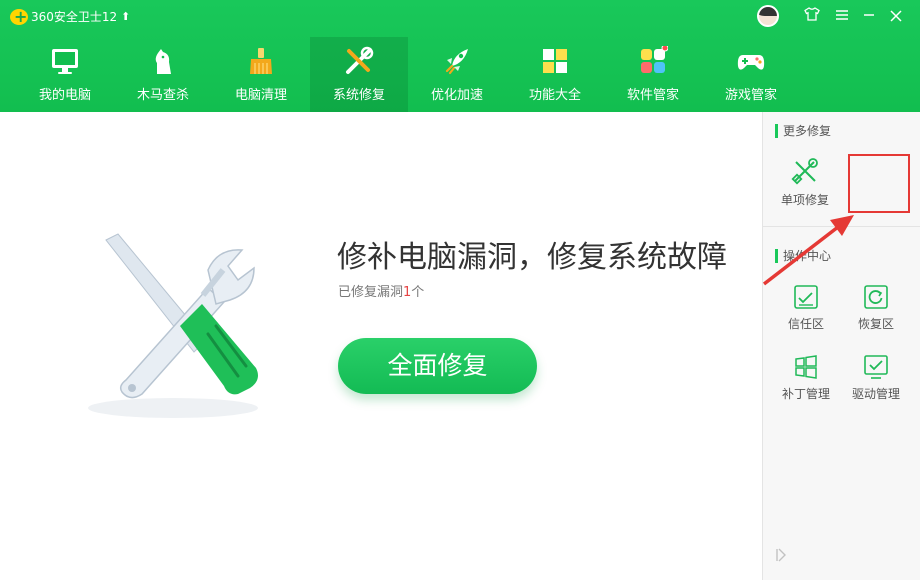  What do you see at coordinates (806, 314) in the screenshot?
I see `trust-zone-button: 信任区` at bounding box center [806, 314].